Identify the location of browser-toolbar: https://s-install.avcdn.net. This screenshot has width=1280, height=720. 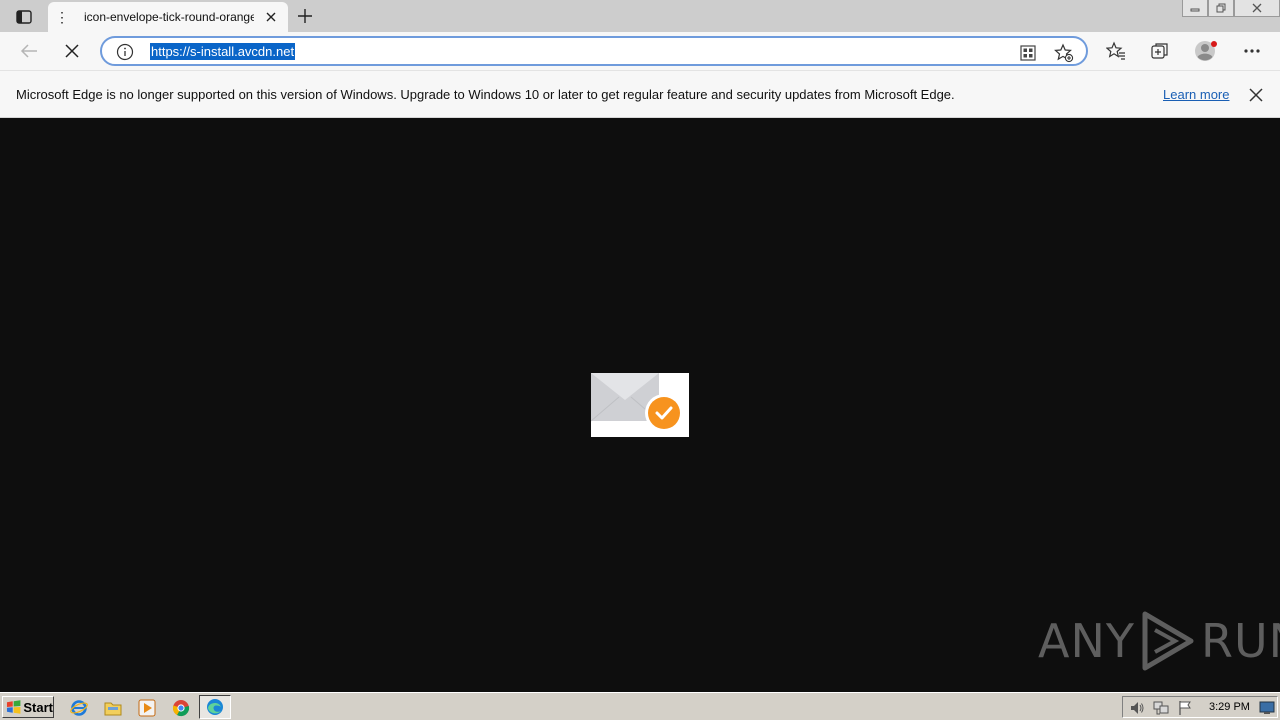
(640, 51).